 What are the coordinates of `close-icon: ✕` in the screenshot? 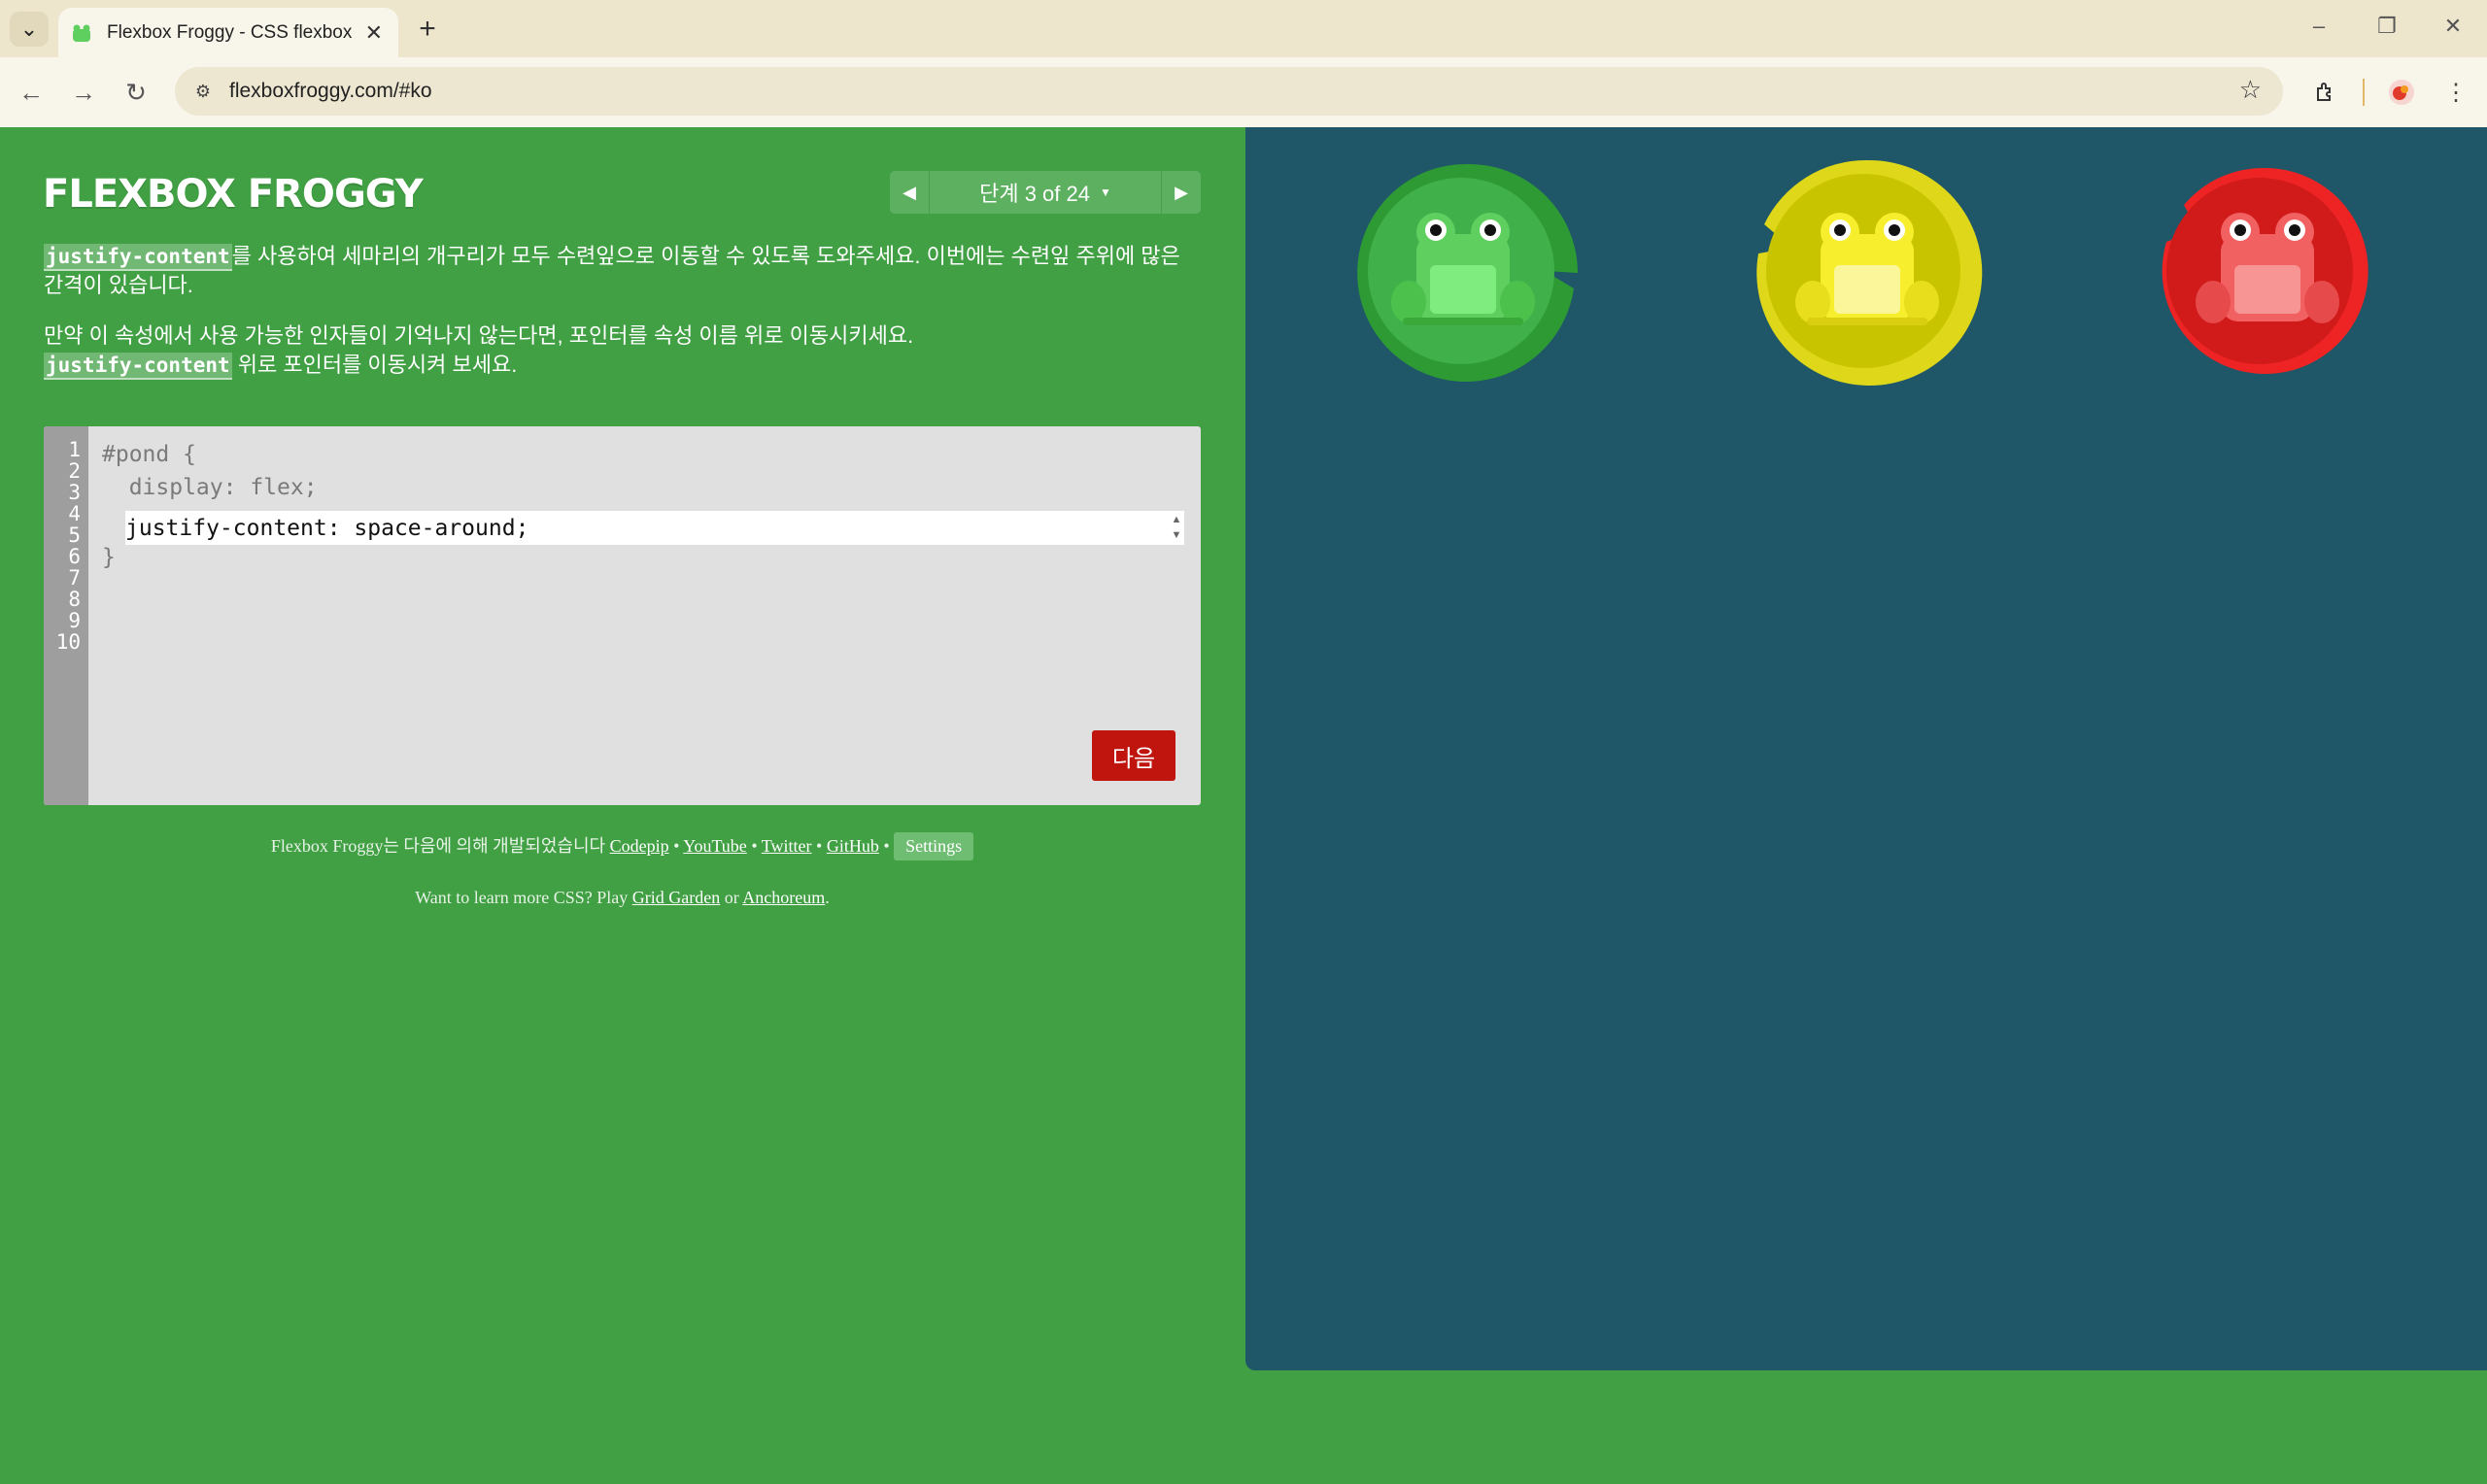 It's located at (374, 33).